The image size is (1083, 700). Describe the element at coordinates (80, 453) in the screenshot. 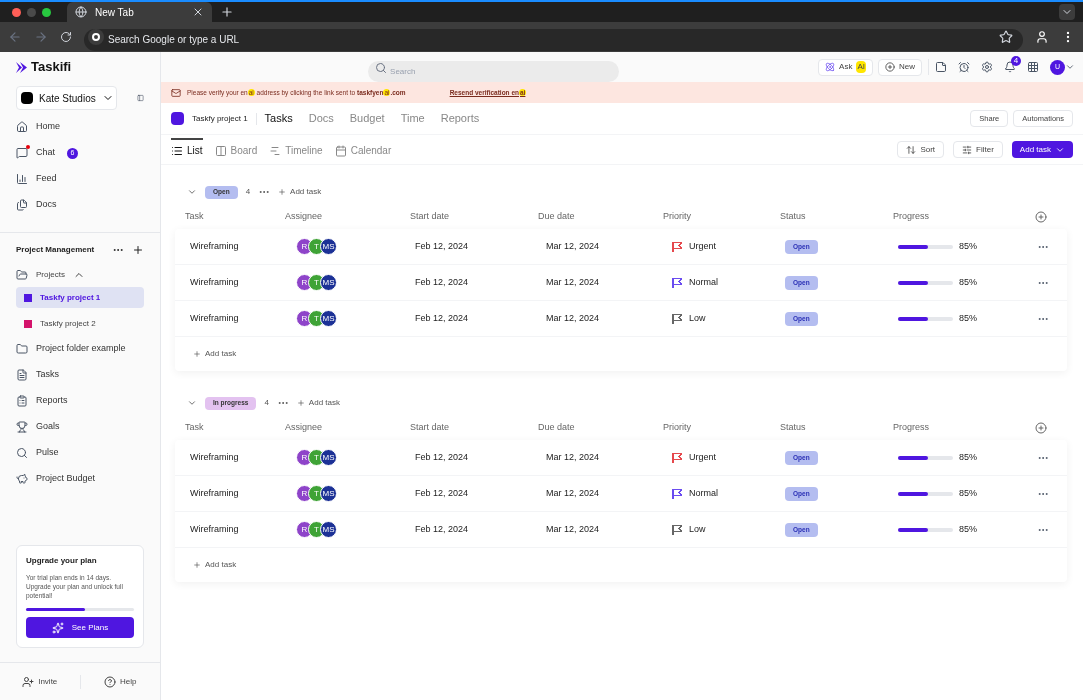

I see `sidebar-item: Pulse` at that location.